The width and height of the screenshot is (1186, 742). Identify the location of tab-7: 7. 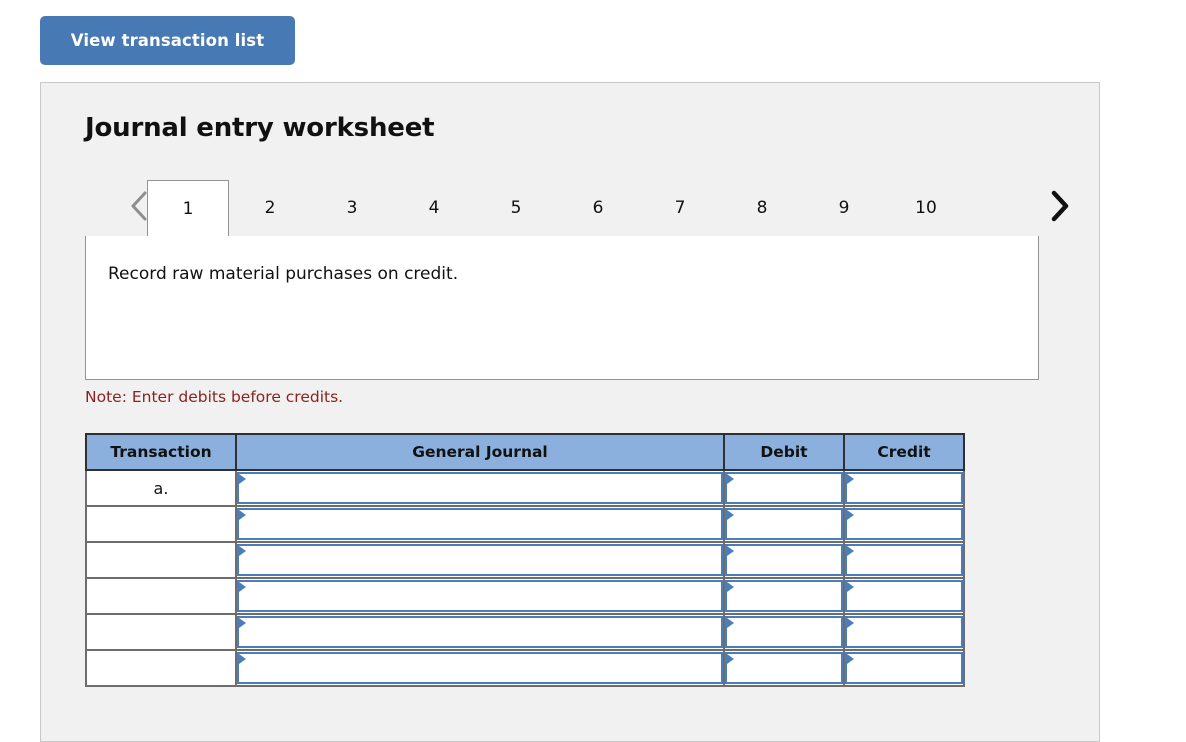
(680, 208).